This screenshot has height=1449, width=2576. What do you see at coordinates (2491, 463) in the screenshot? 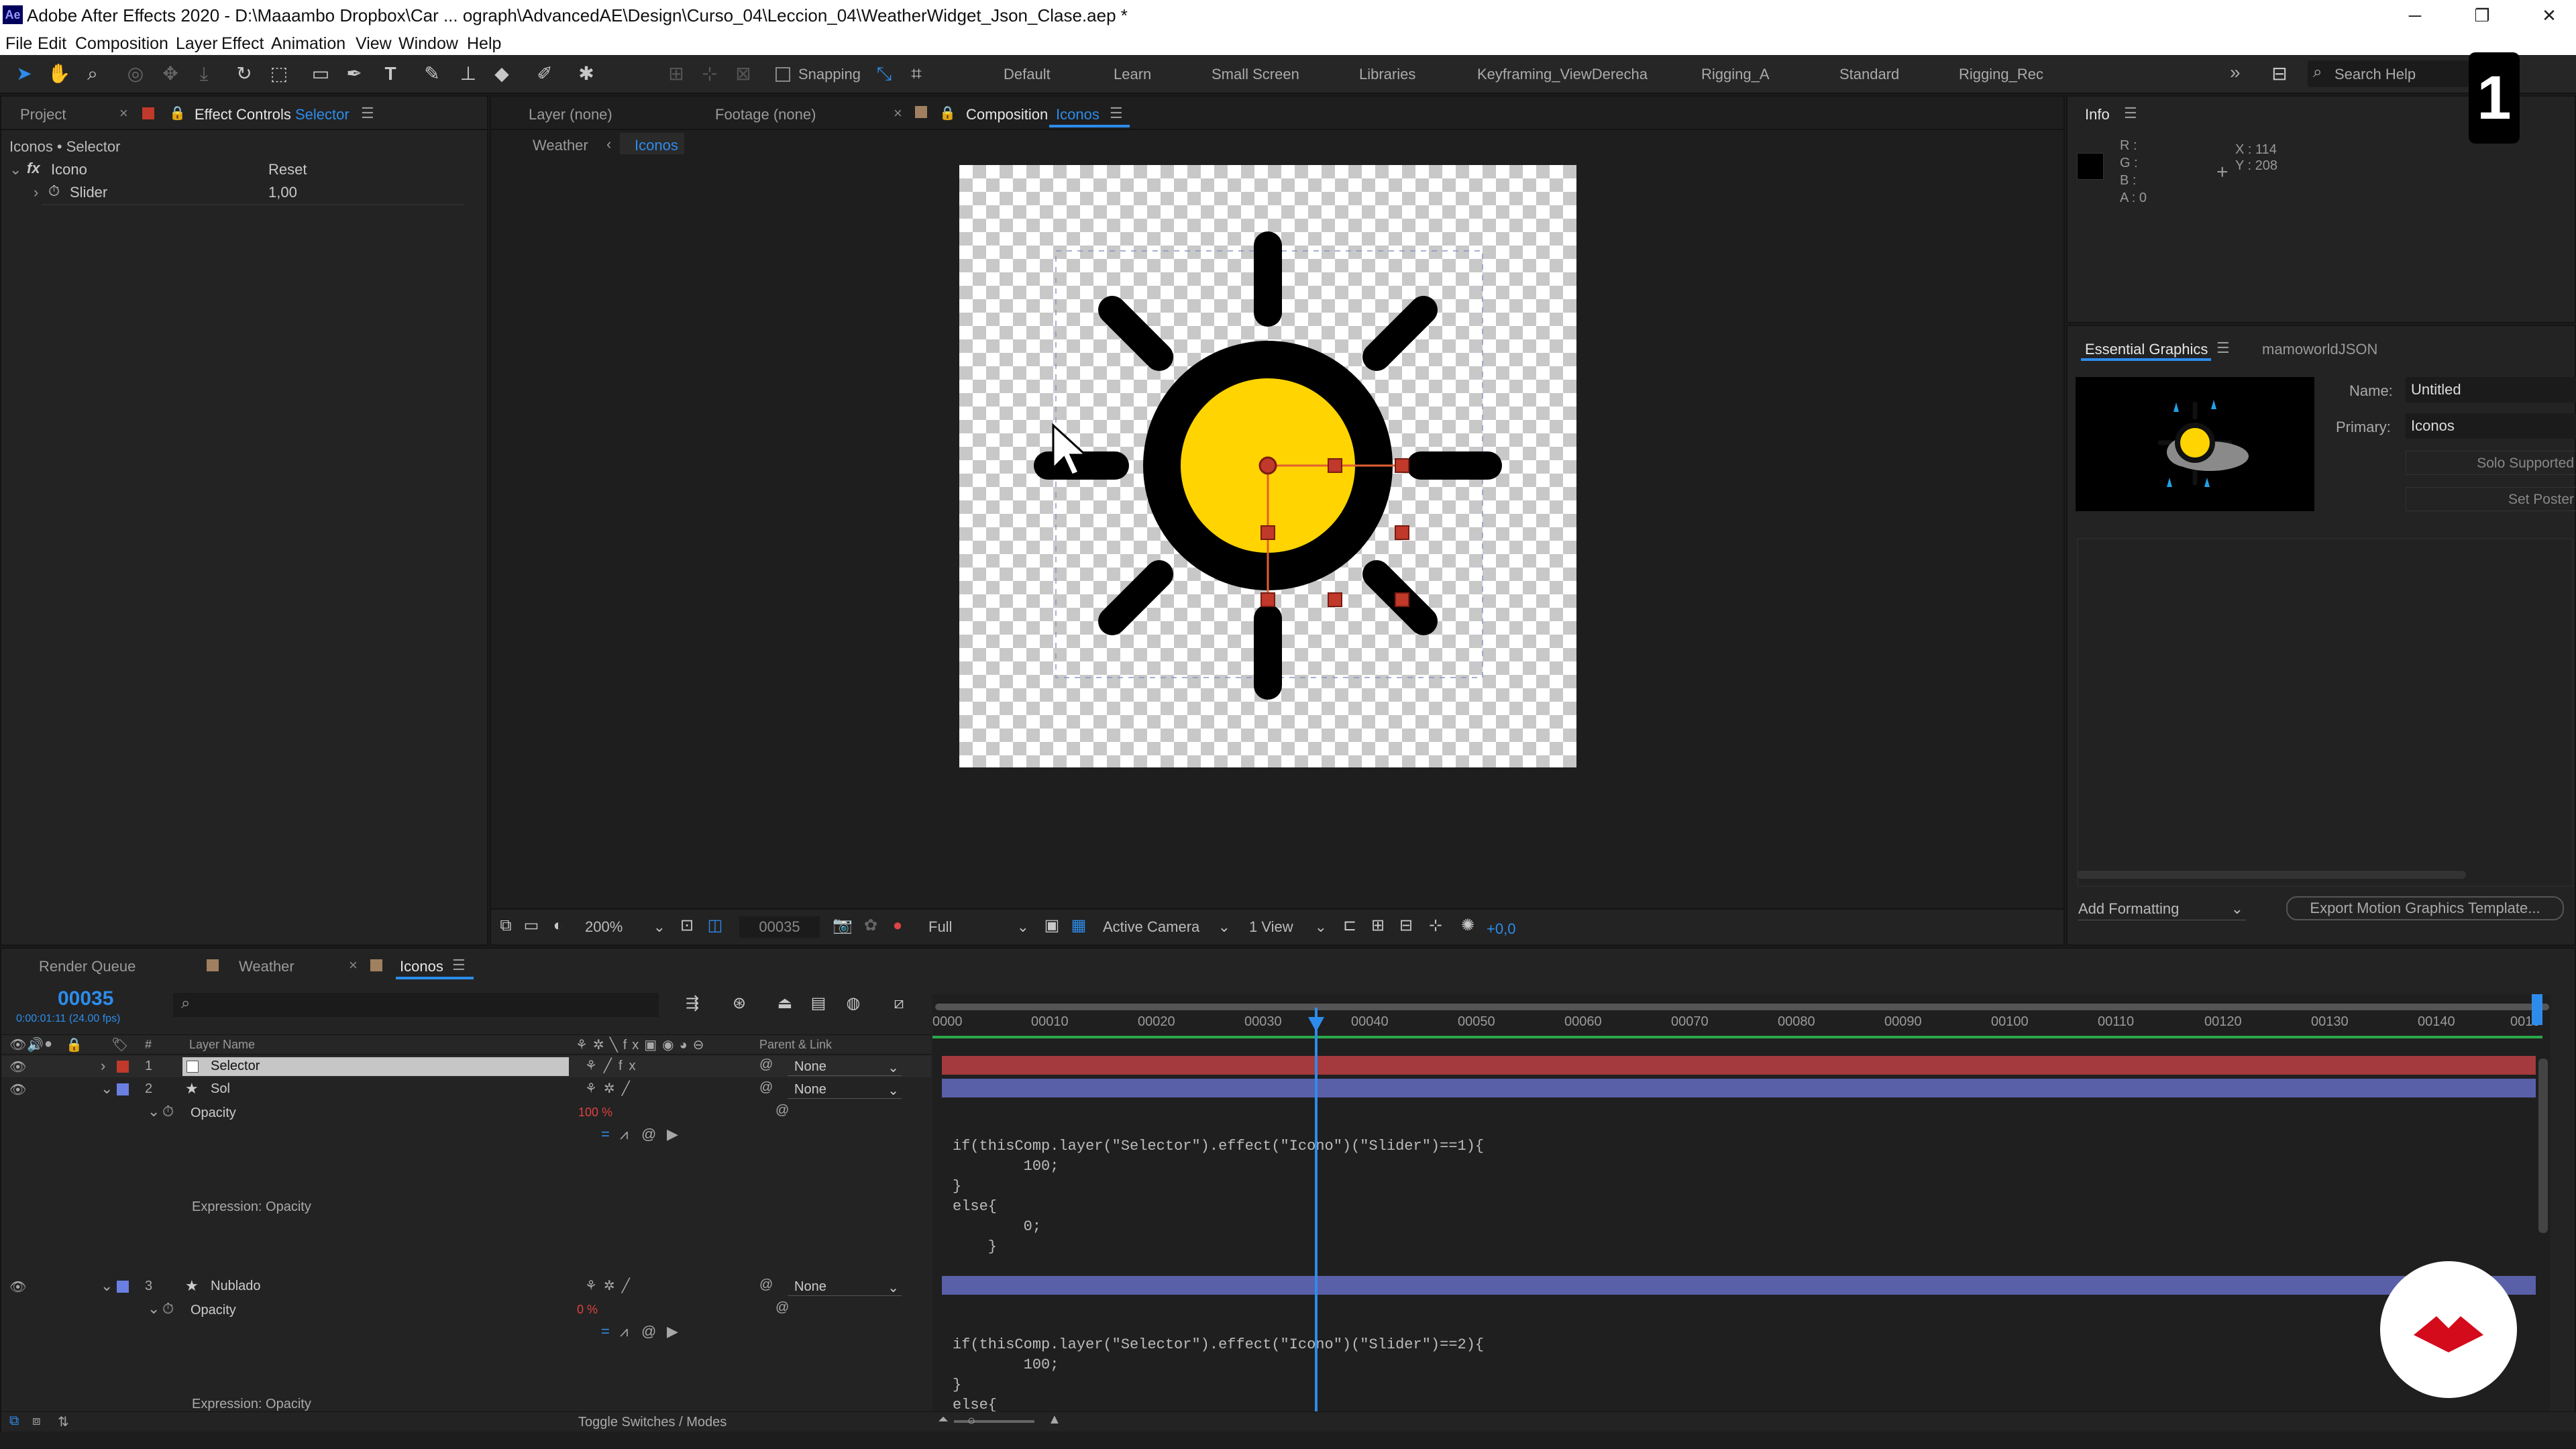
I see `solo-supported-button: Solo Supported` at bounding box center [2491, 463].